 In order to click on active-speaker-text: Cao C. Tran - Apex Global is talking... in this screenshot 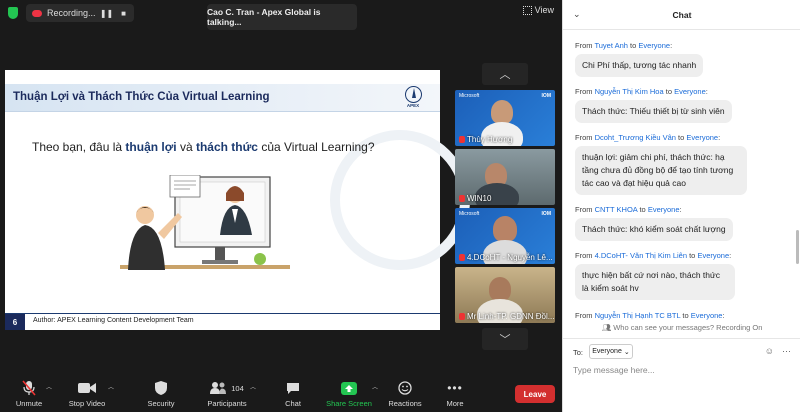, I will do `click(264, 17)`.